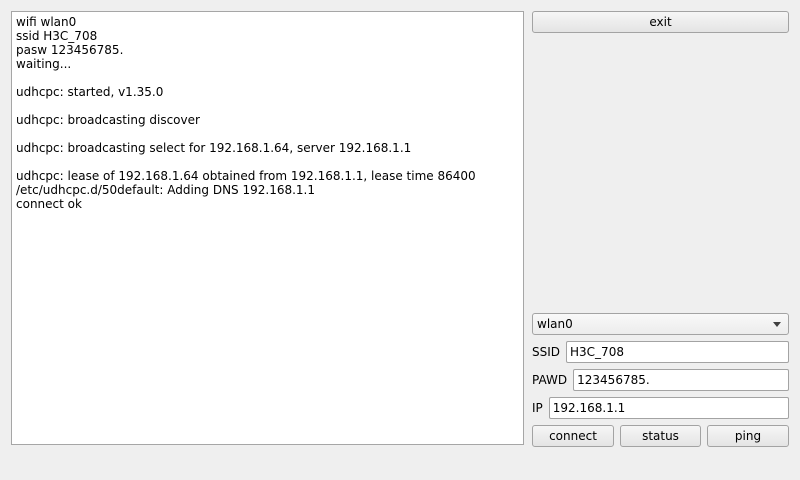  Describe the element at coordinates (681, 380) in the screenshot. I see `password-input` at that location.